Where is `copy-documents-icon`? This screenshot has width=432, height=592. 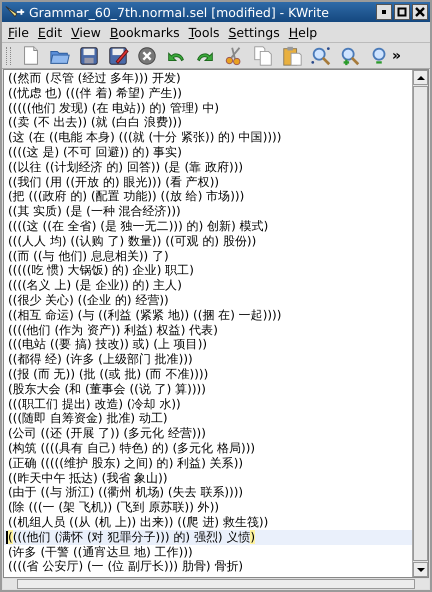
copy-documents-icon is located at coordinates (263, 55).